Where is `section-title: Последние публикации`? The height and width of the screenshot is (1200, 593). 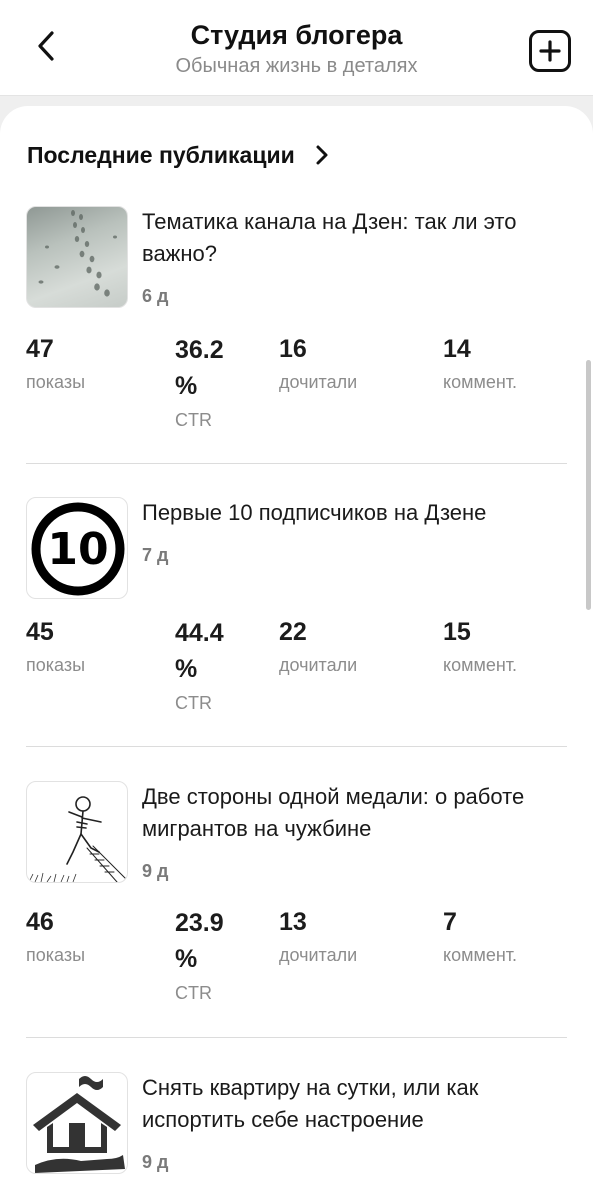
section-title: Последние публикации is located at coordinates (161, 154).